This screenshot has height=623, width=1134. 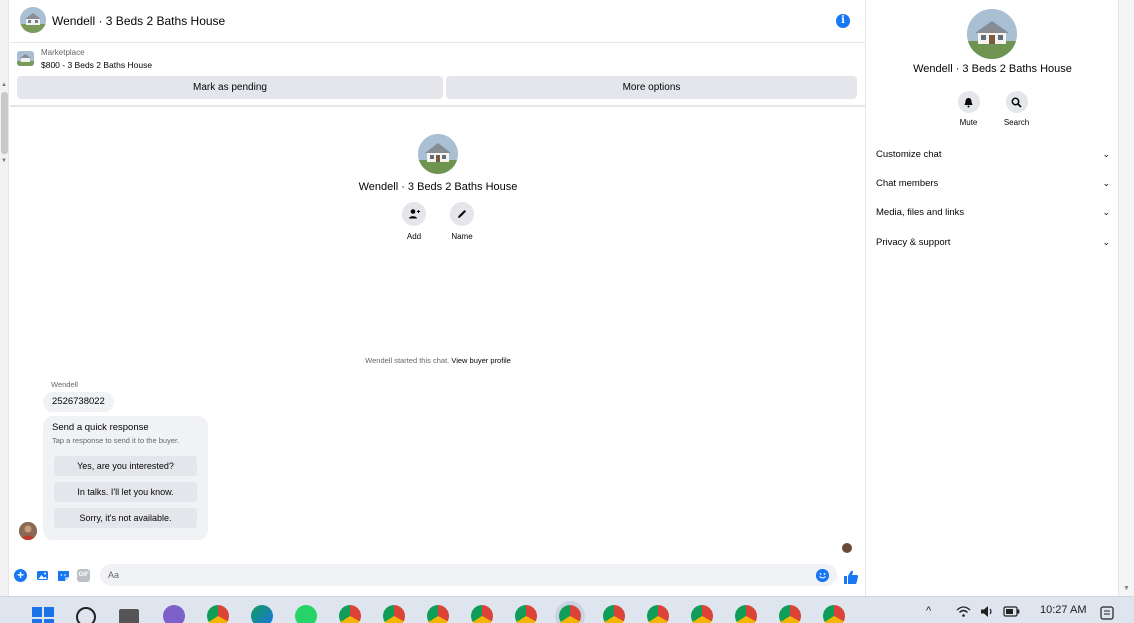 What do you see at coordinates (909, 154) in the screenshot?
I see `menu-item-label: Customize chat` at bounding box center [909, 154].